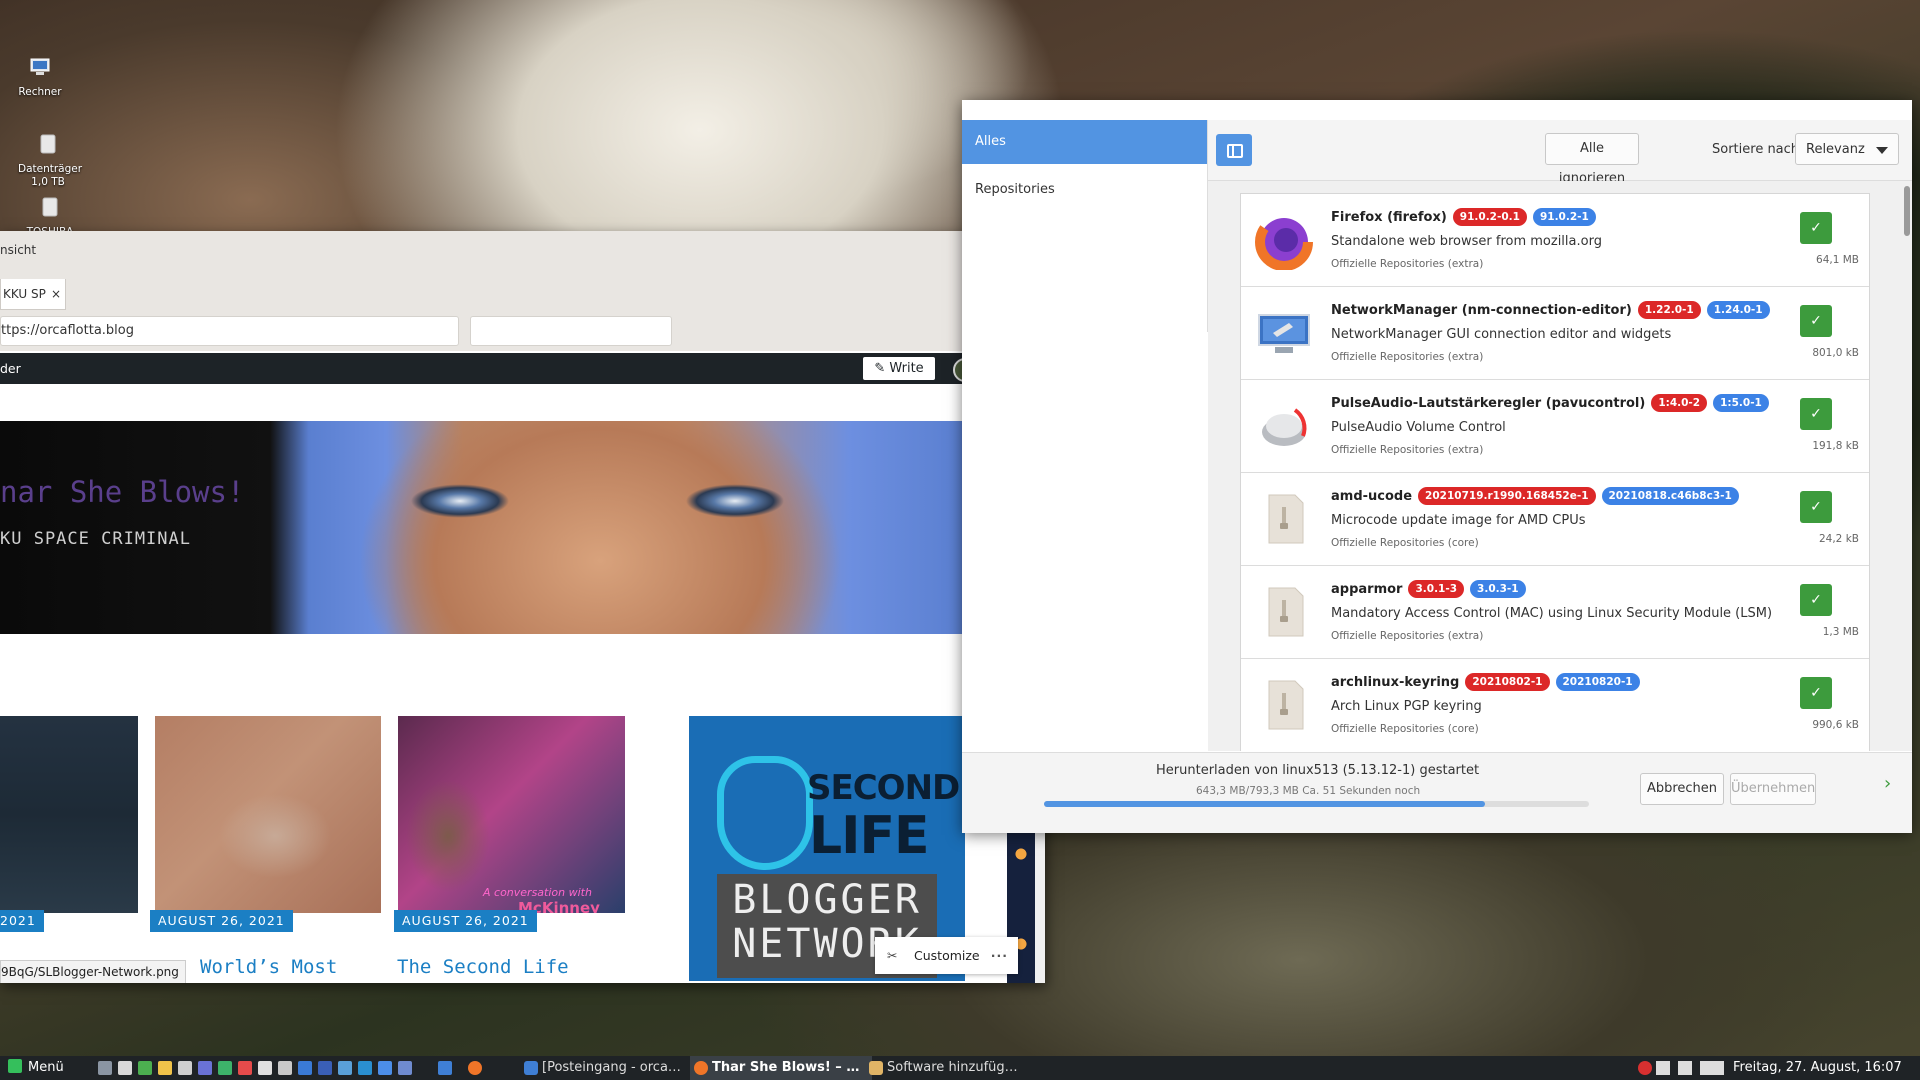 The width and height of the screenshot is (1920, 1080). Describe the element at coordinates (48, 144) in the screenshot. I see `drive-icon` at that location.